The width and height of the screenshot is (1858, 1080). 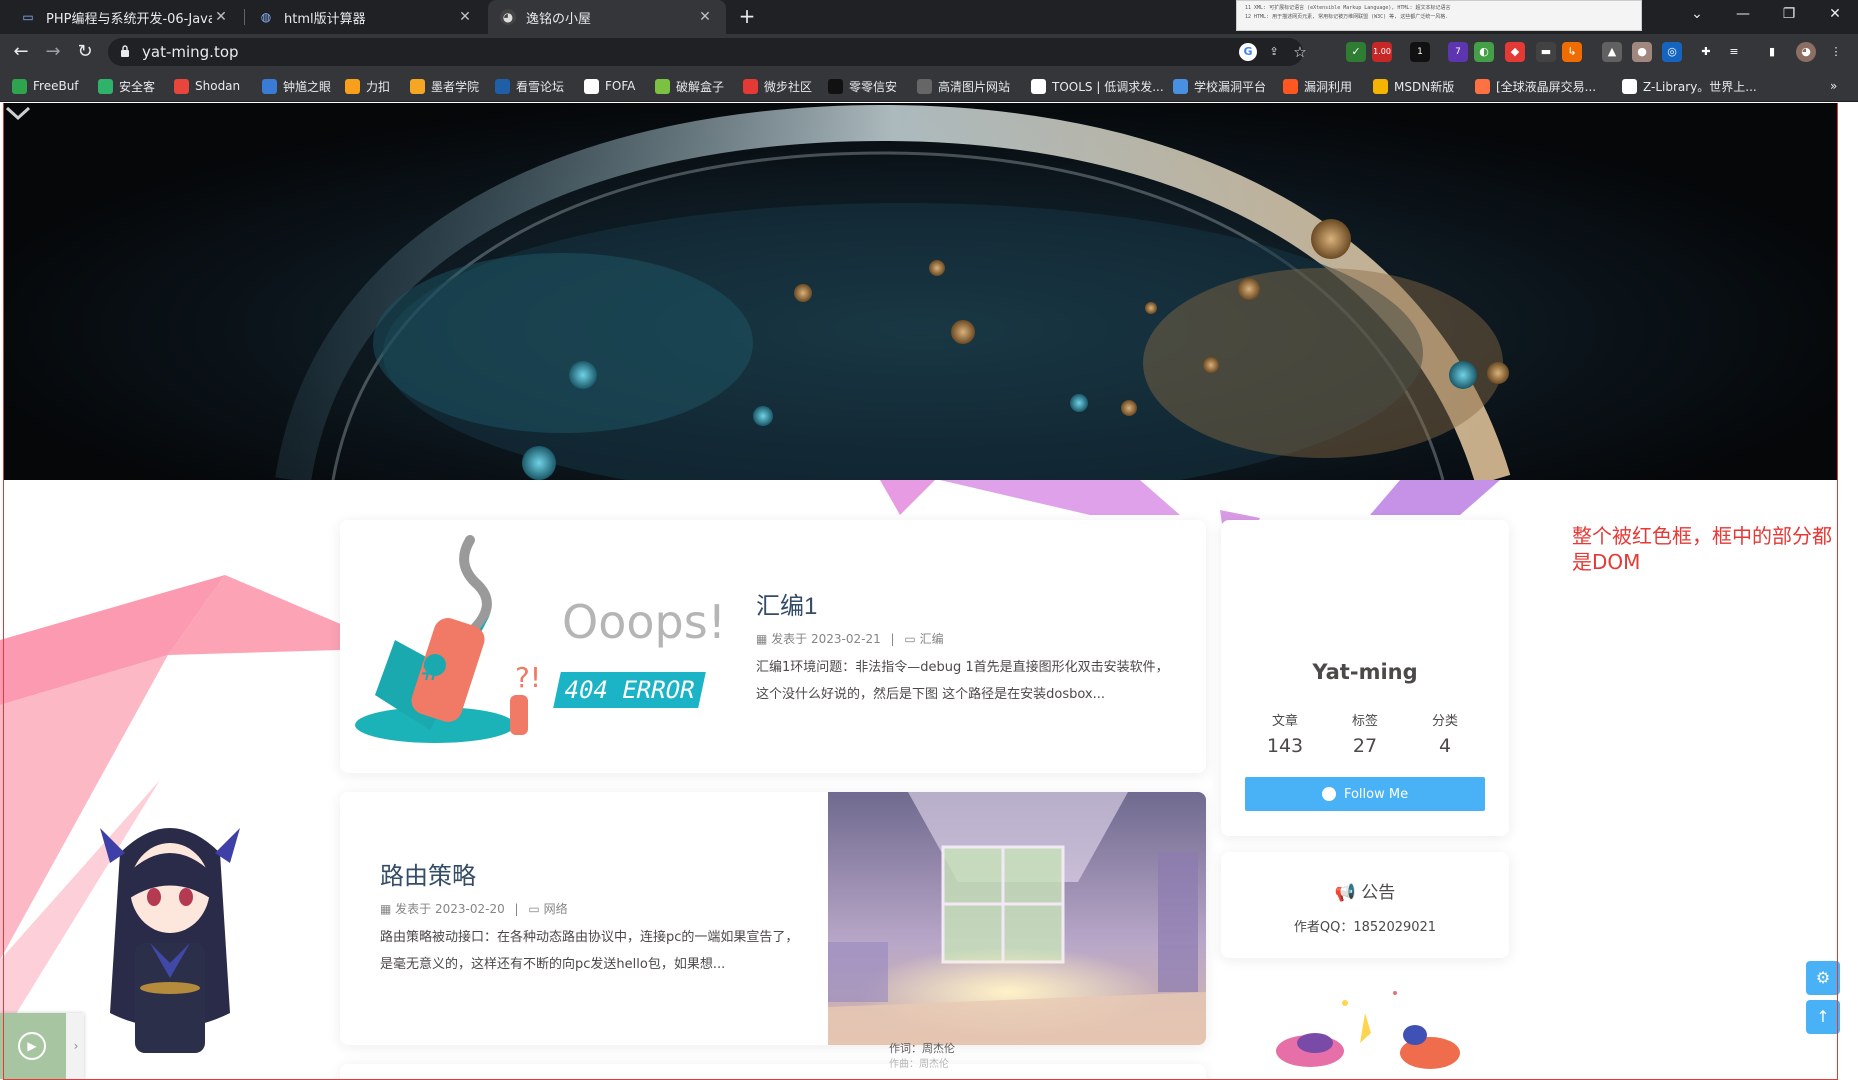 What do you see at coordinates (1697, 15) in the screenshot?
I see `tab-search-button: ⌄` at bounding box center [1697, 15].